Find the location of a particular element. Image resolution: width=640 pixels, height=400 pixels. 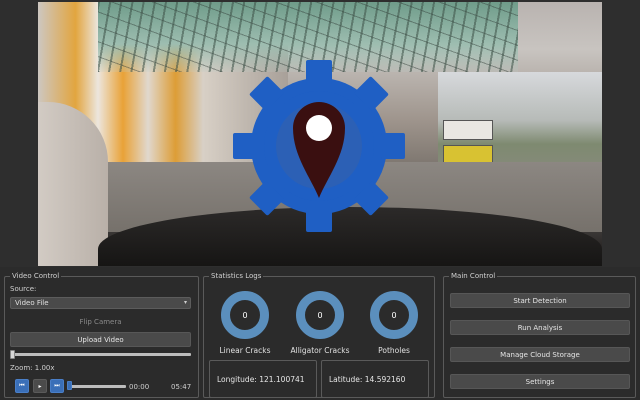

longitude-display: Longitude: 121.100741 is located at coordinates (263, 379).